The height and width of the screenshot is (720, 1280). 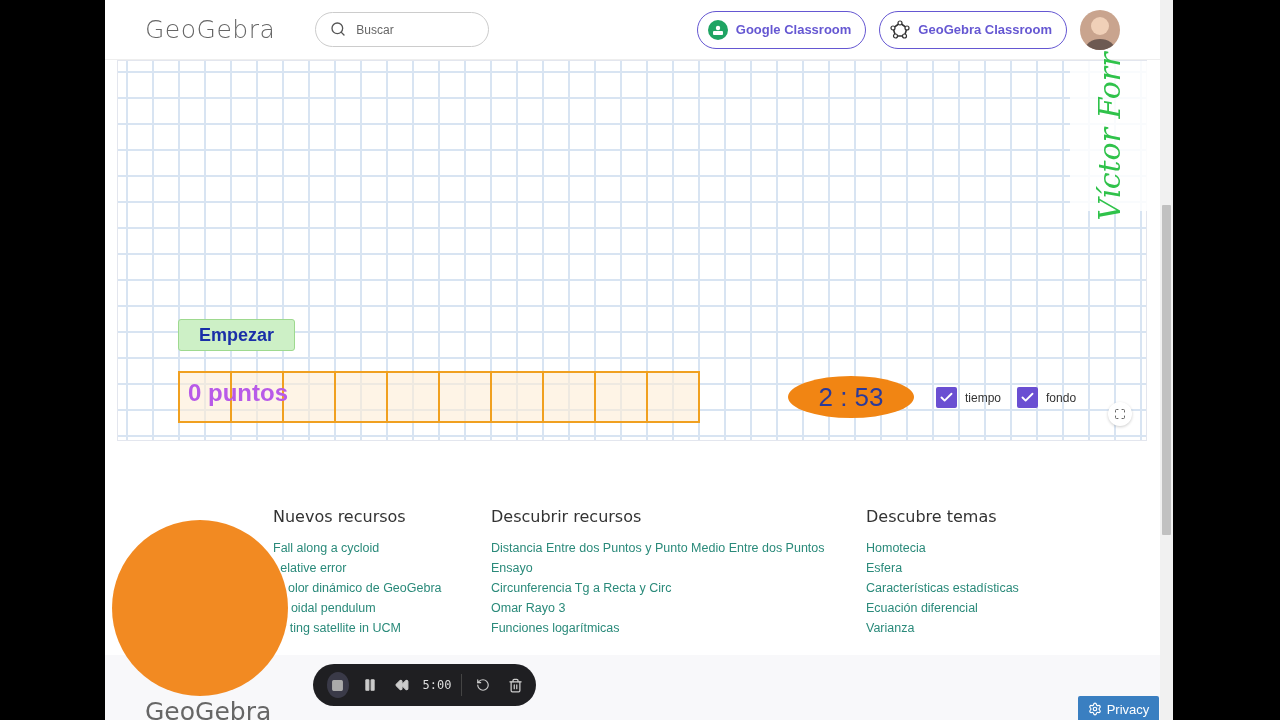 I want to click on stop-button, so click(x=338, y=685).